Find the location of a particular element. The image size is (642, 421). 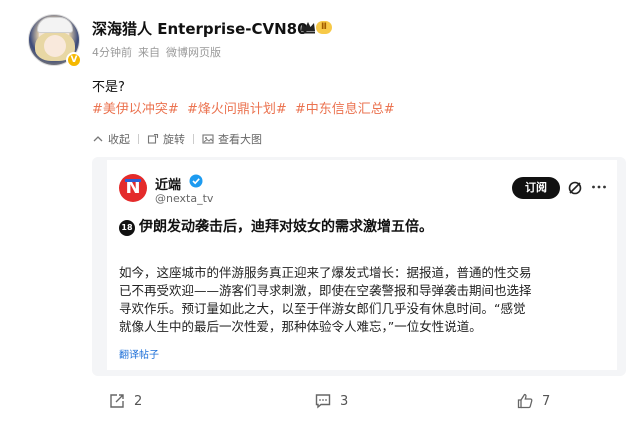

tweet-body-line: 就像人生中的最后一次性爱，那种体验令人难忘，”一位女性说道。 is located at coordinates (300, 326).